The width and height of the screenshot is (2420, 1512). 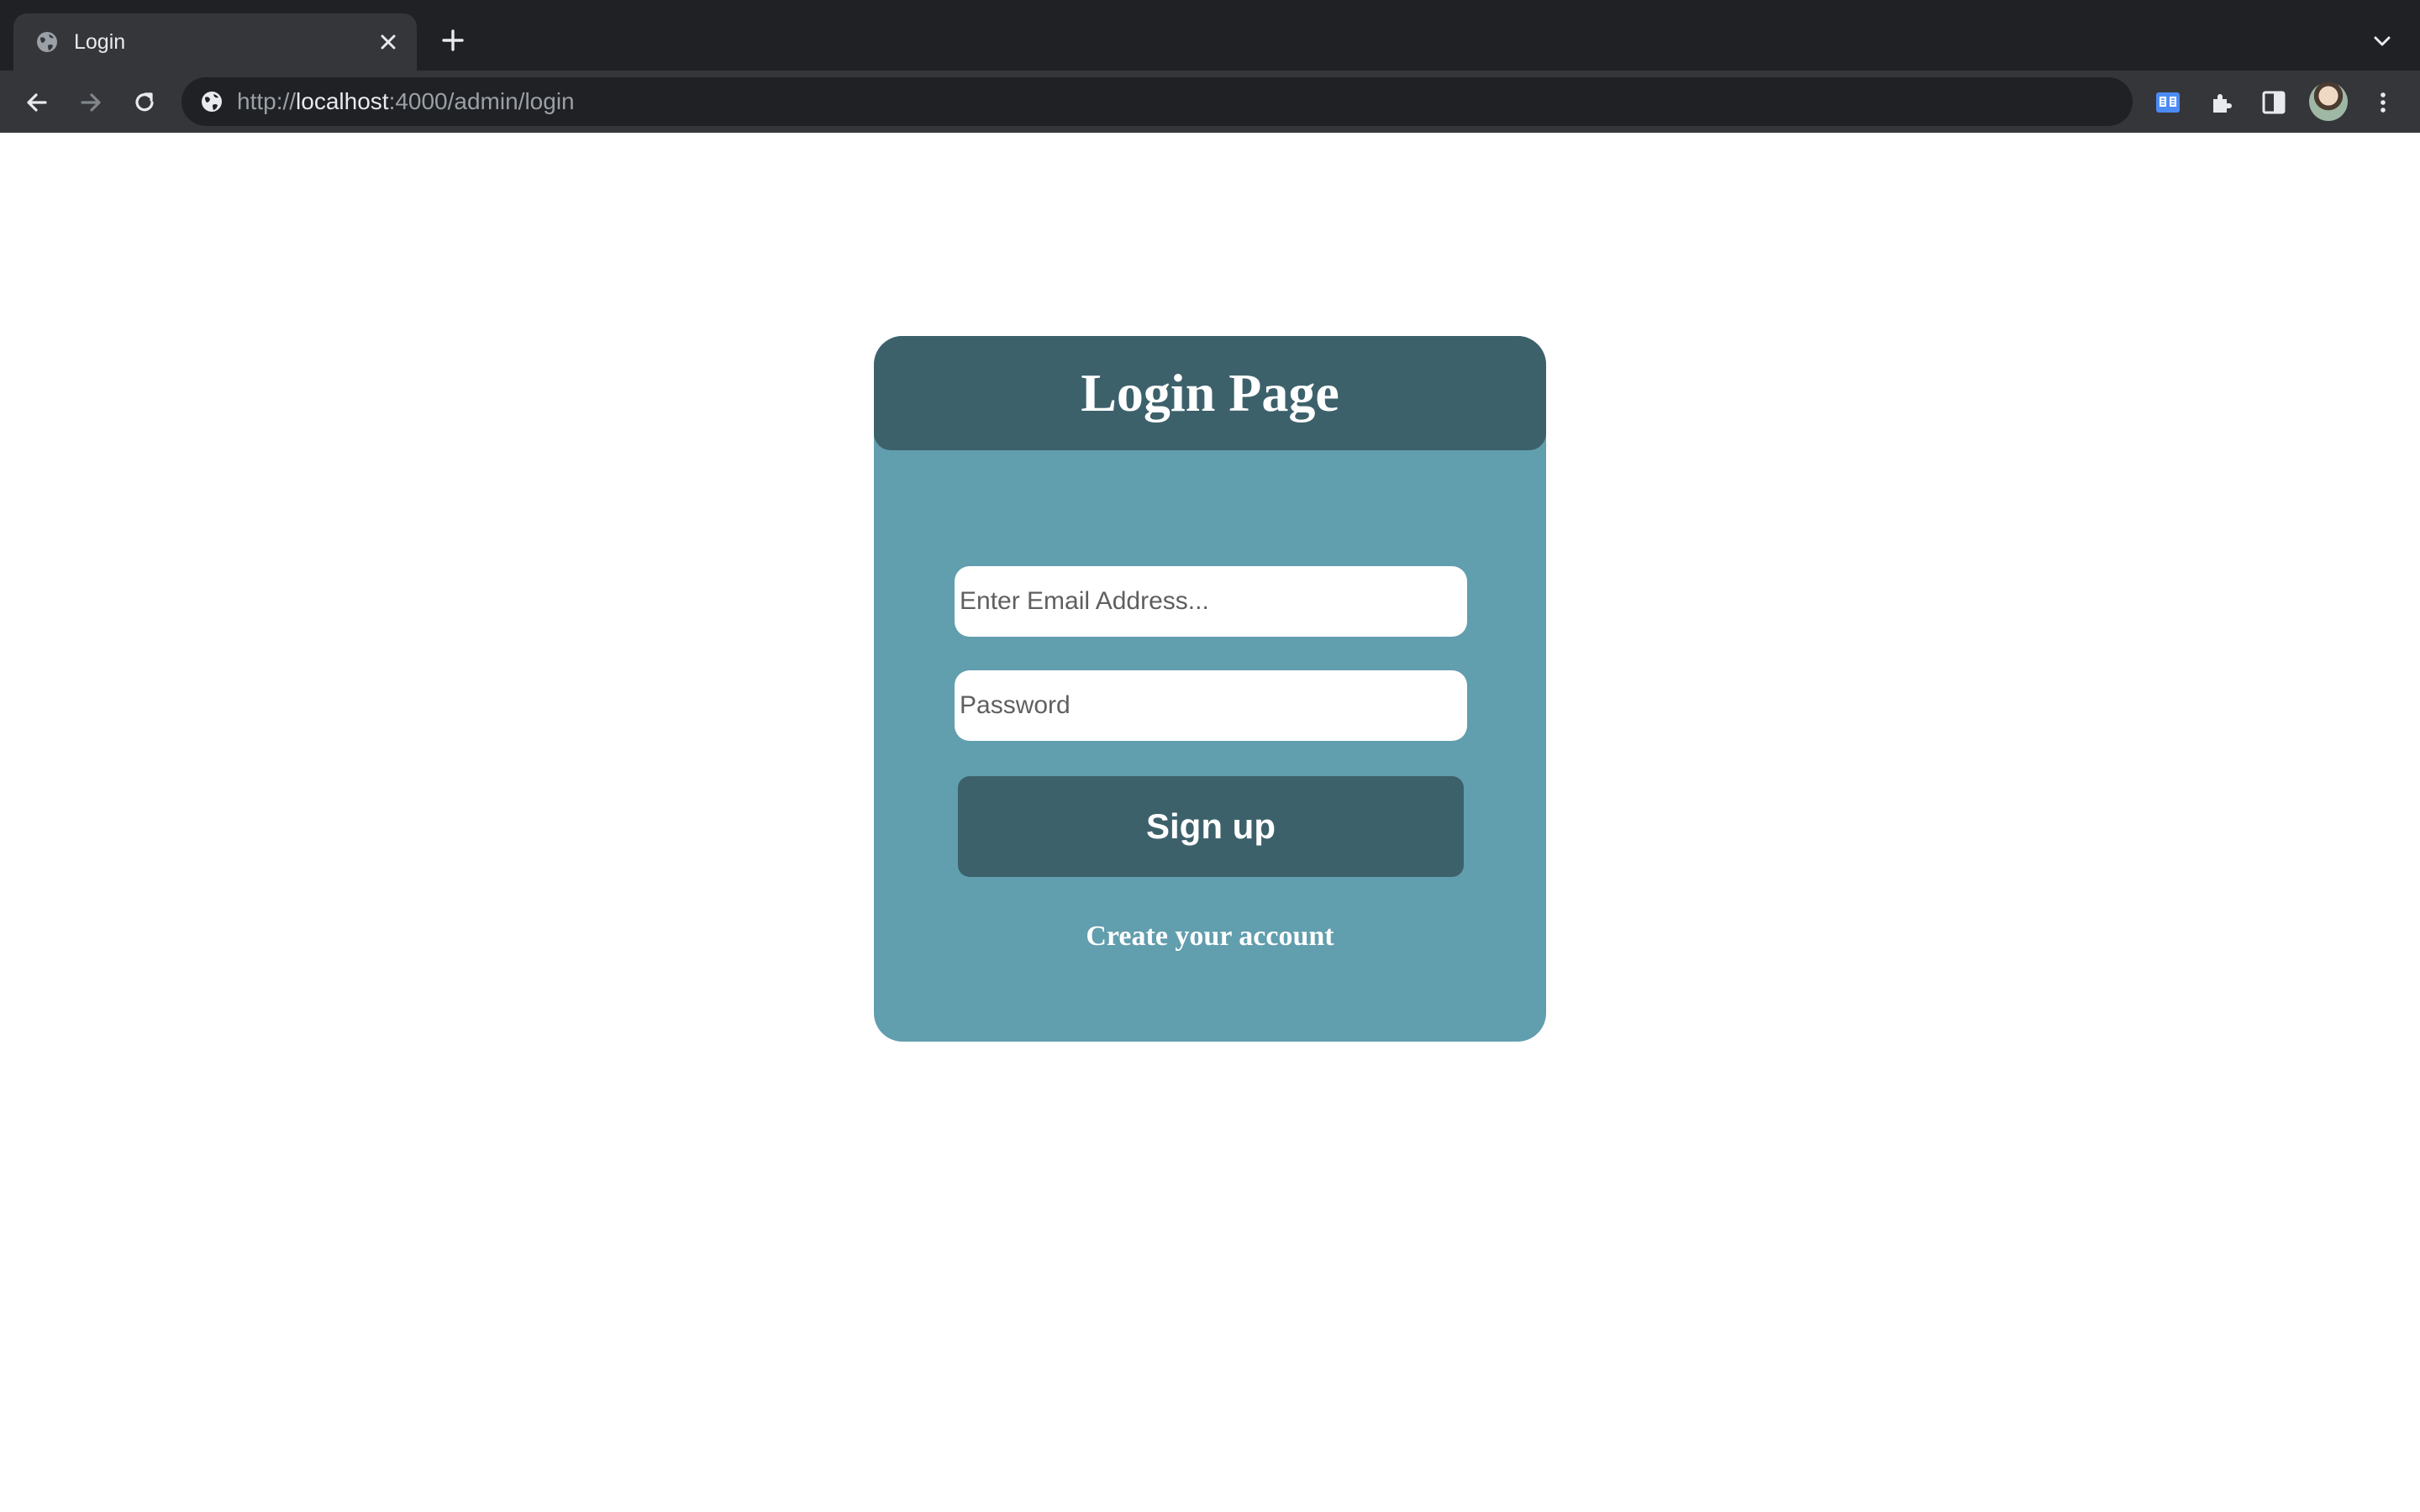 I want to click on login-card: Login Page Sign up Create your account, so click(x=1210, y=689).